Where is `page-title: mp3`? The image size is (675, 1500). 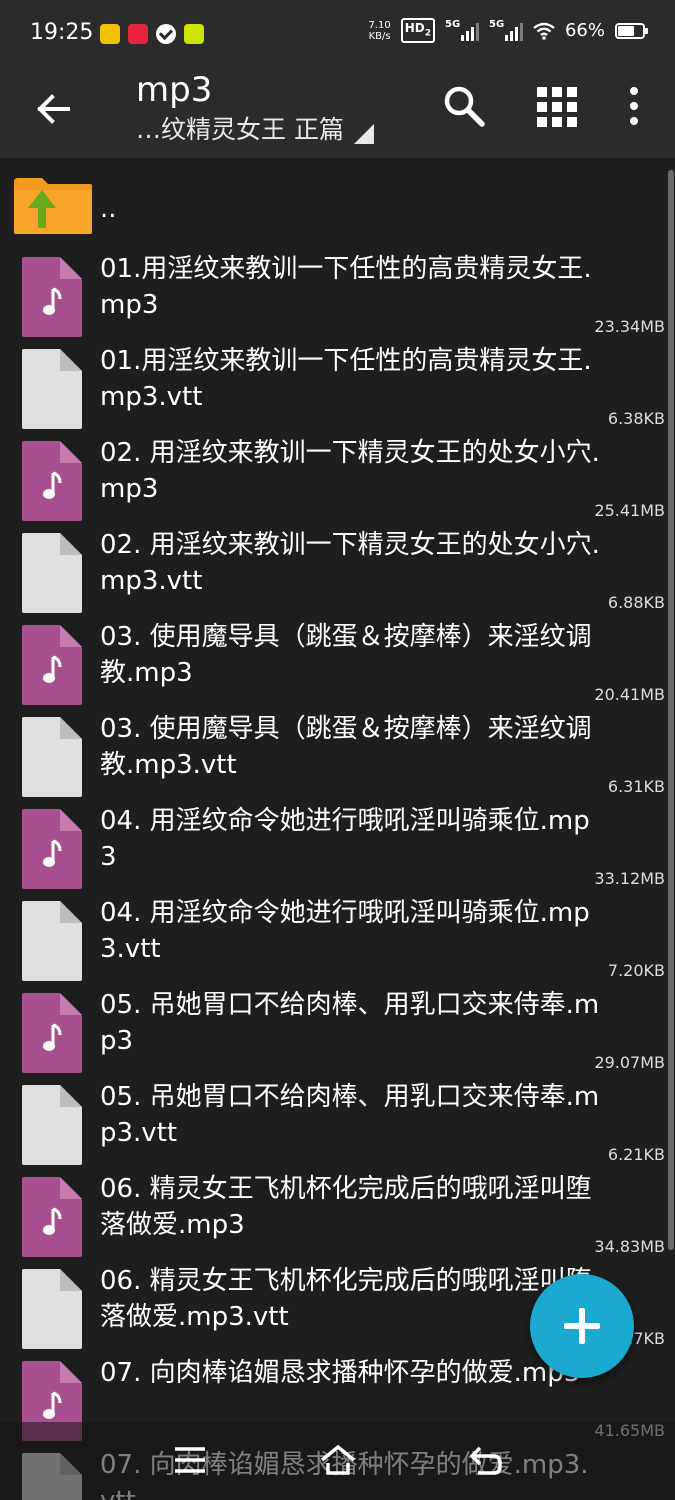
page-title: mp3 is located at coordinates (174, 90).